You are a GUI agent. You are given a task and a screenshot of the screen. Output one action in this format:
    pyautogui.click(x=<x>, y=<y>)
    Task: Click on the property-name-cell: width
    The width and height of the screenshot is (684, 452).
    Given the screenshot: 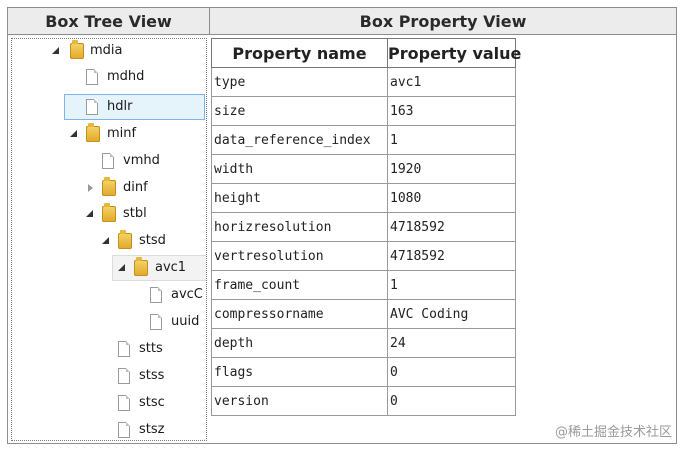 What is the action you would take?
    pyautogui.click(x=299, y=169)
    